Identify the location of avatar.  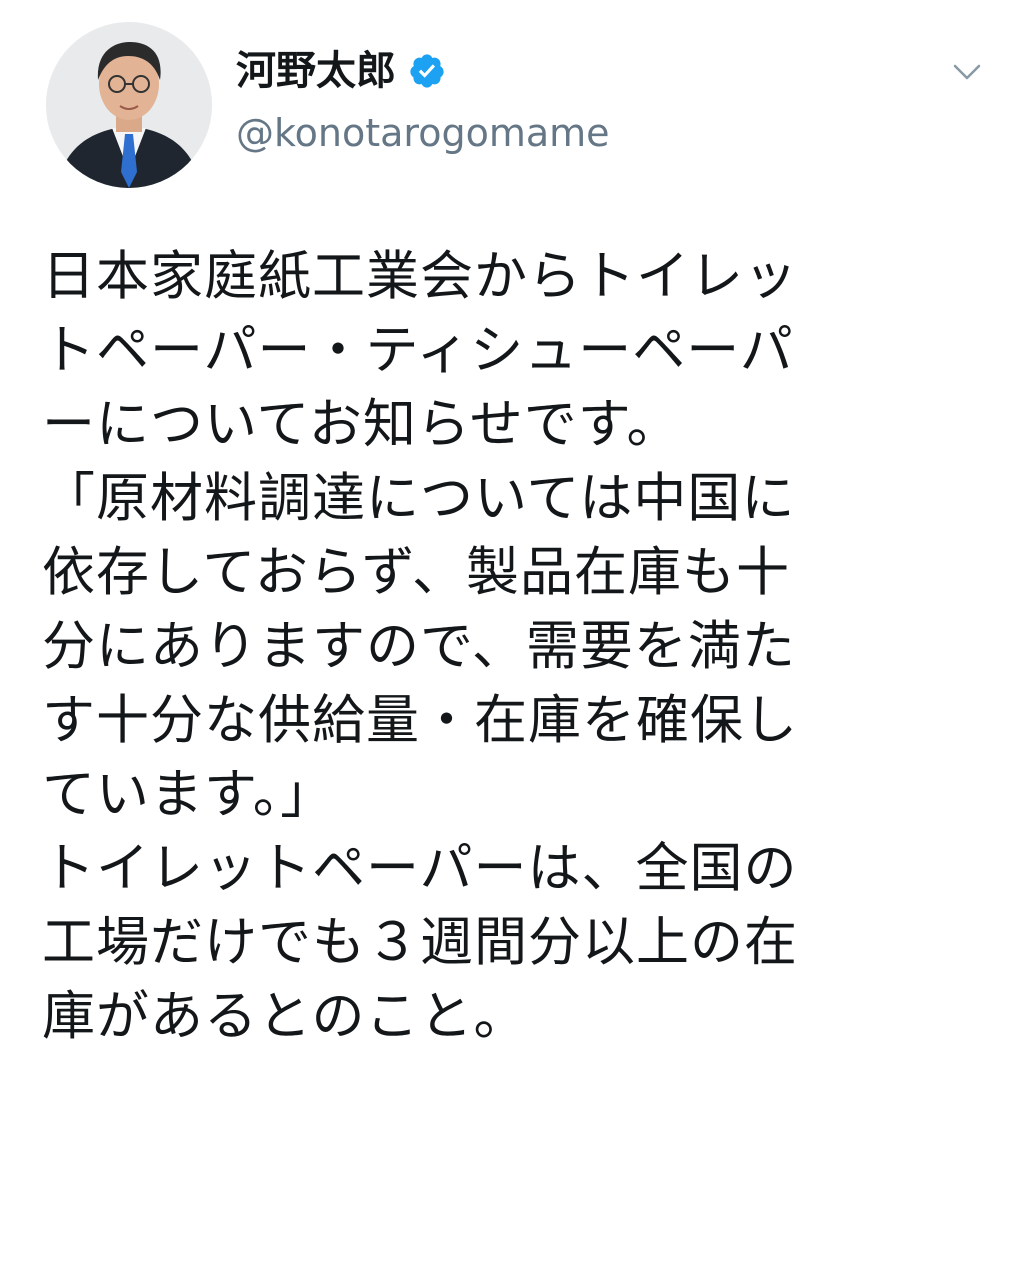
(129, 105).